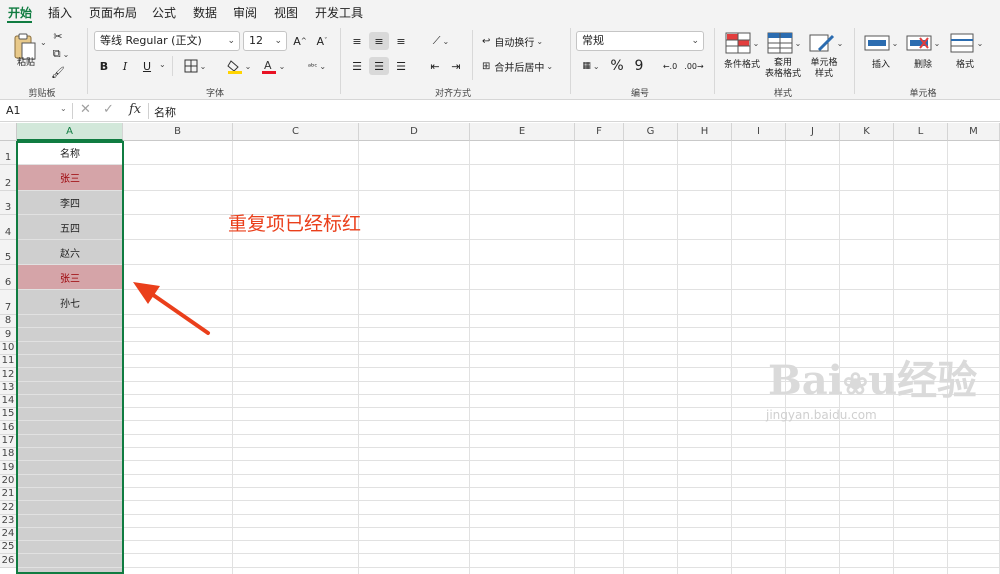 This screenshot has height=574, width=1000. I want to click on baidu-watermark-url: jingyan.baidu.com, so click(821, 415).